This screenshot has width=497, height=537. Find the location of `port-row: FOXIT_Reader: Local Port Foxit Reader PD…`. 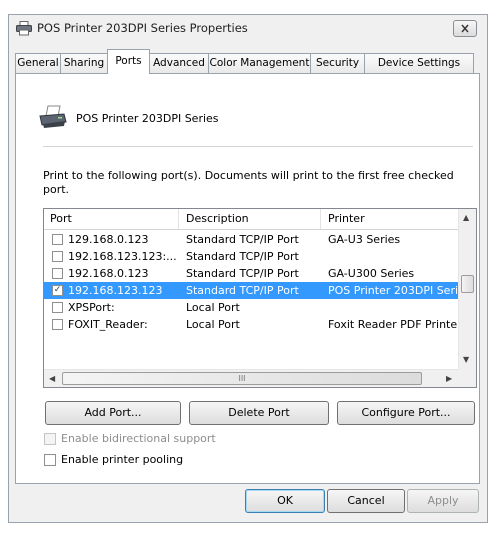

port-row: FOXIT_Reader: Local Port Foxit Reader PD… is located at coordinates (251, 324).